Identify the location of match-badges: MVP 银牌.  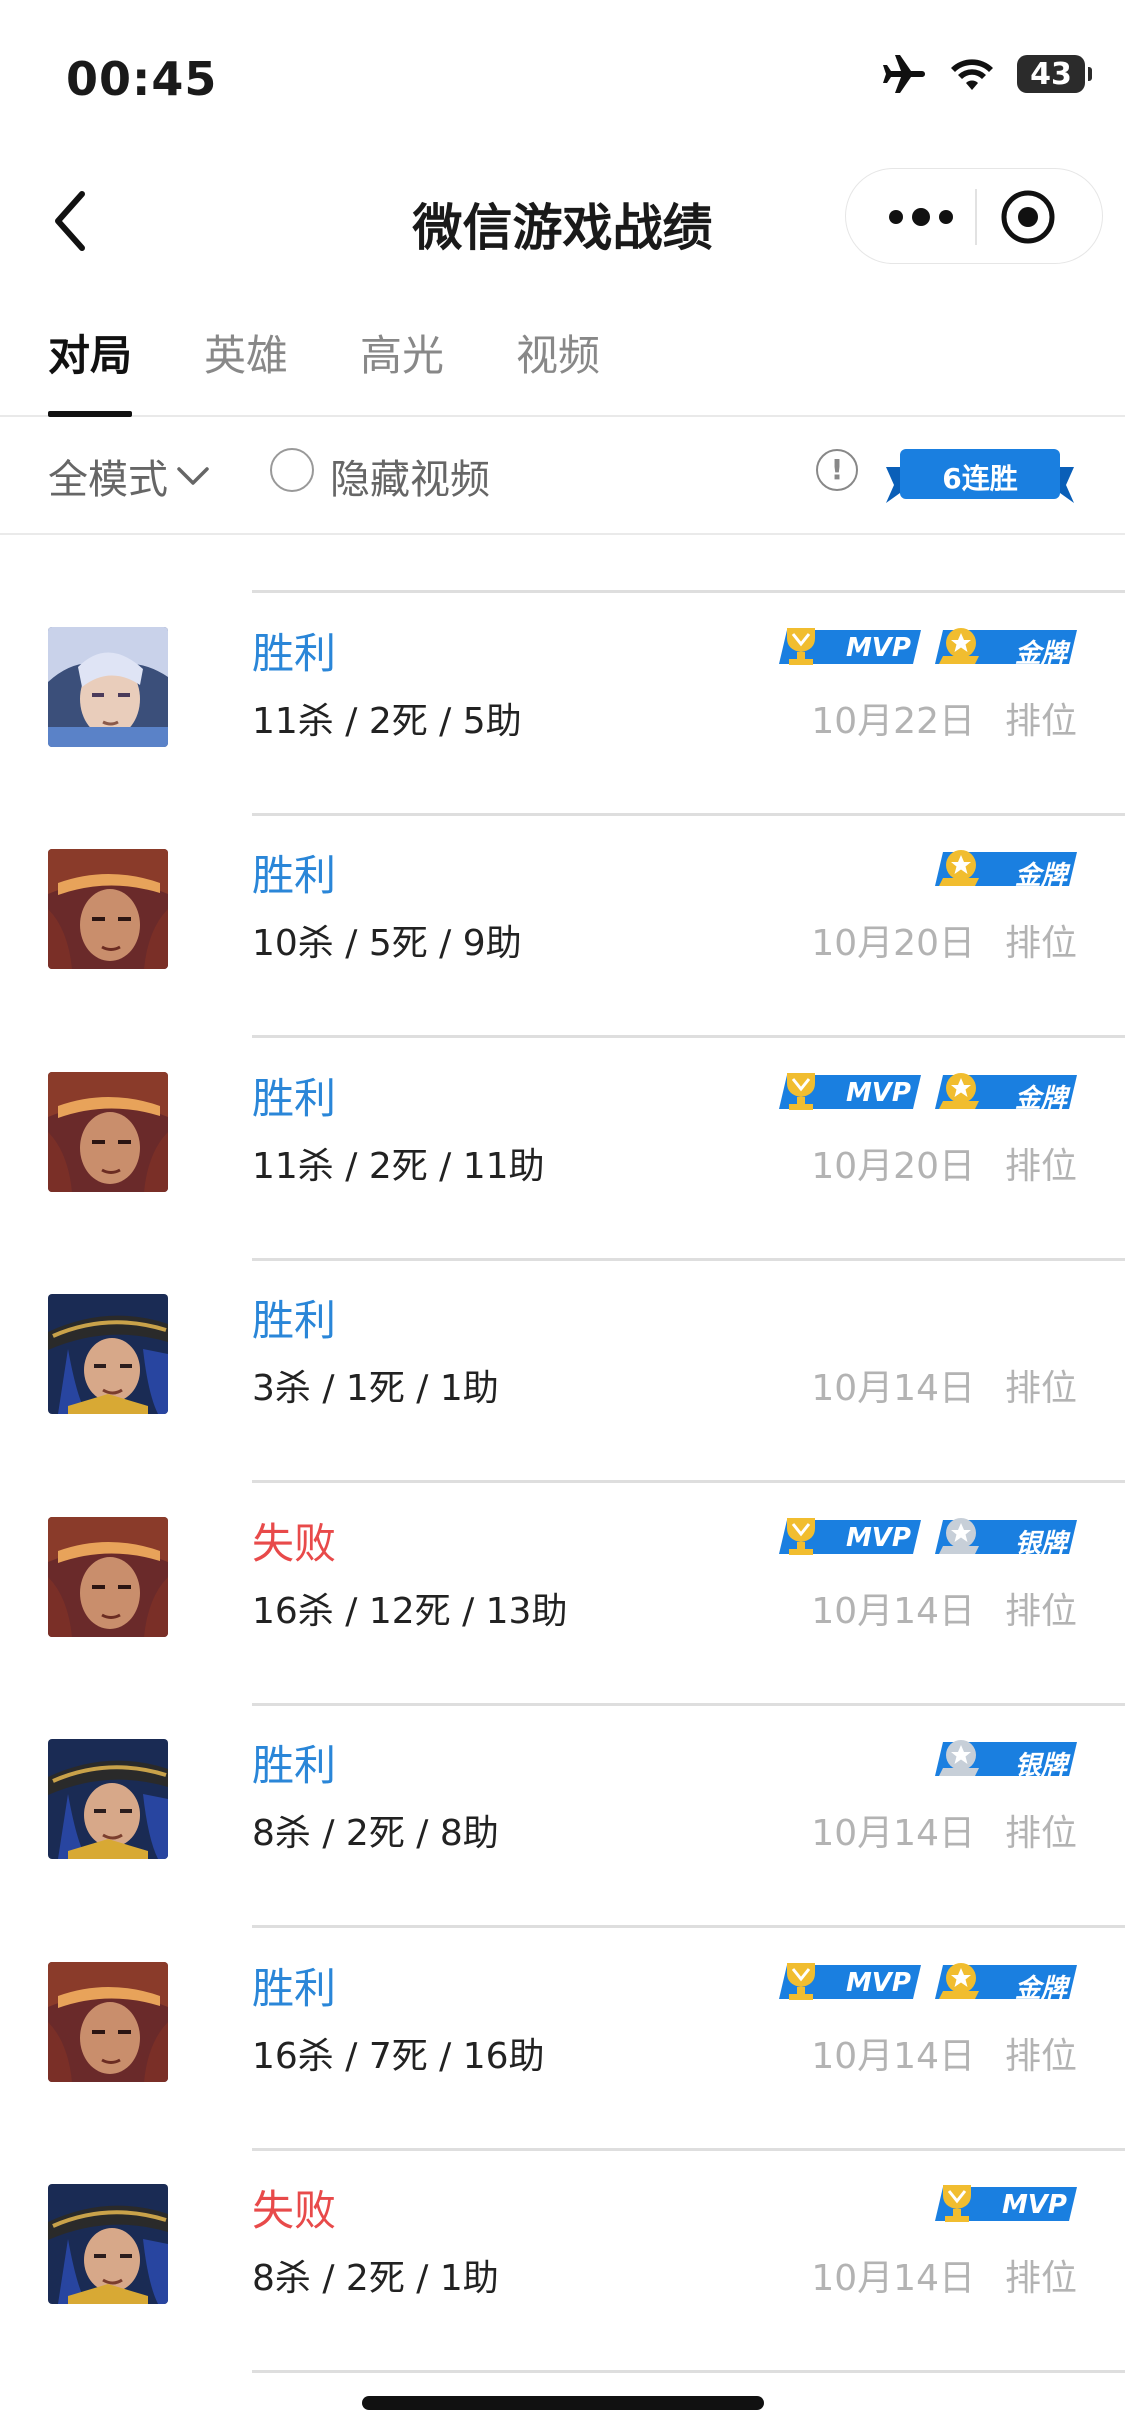
(928, 1537).